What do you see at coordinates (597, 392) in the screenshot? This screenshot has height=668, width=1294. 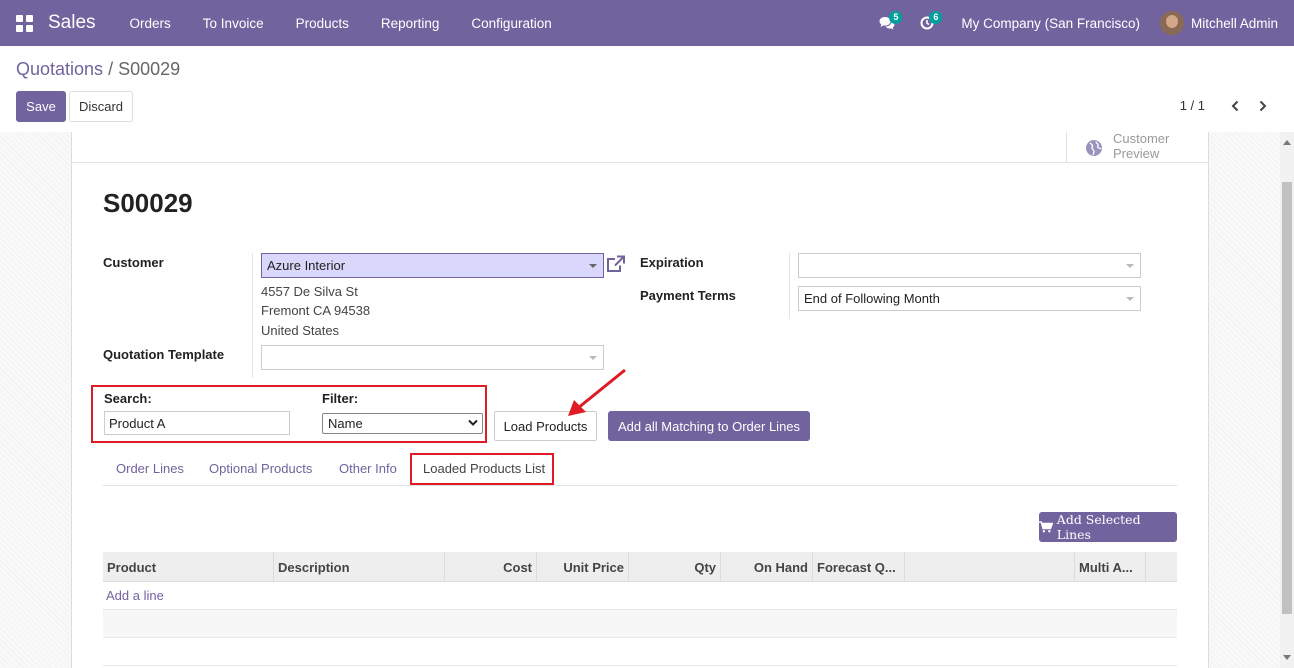 I see `annotation-arrow-icon` at bounding box center [597, 392].